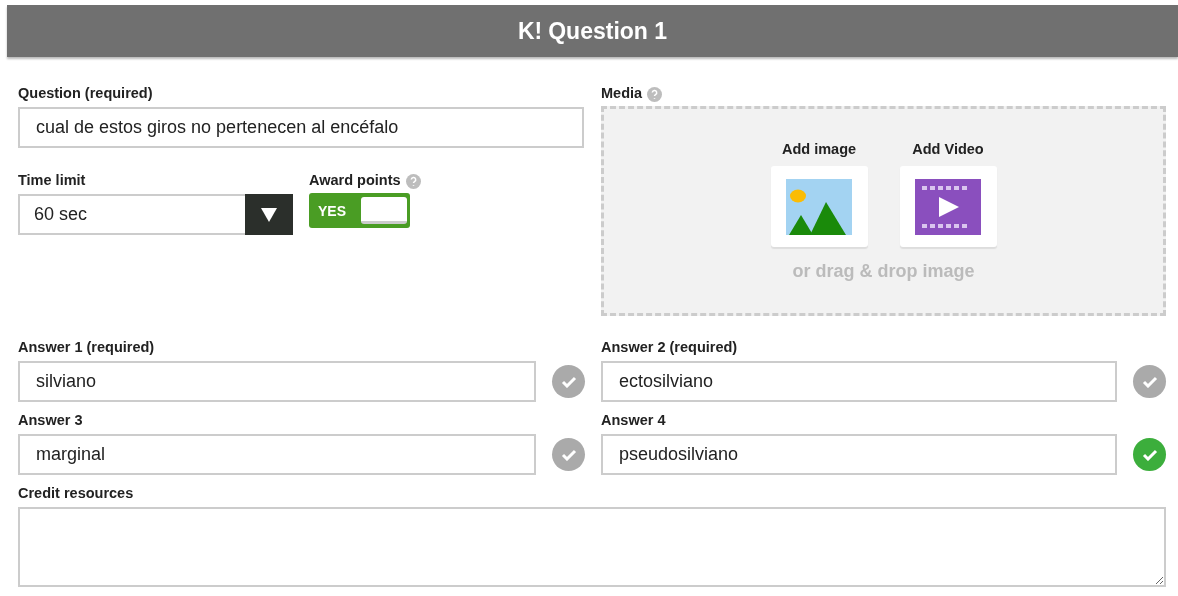 The height and width of the screenshot is (596, 1178). What do you see at coordinates (51, 421) in the screenshot?
I see `field-label: Answer 3` at bounding box center [51, 421].